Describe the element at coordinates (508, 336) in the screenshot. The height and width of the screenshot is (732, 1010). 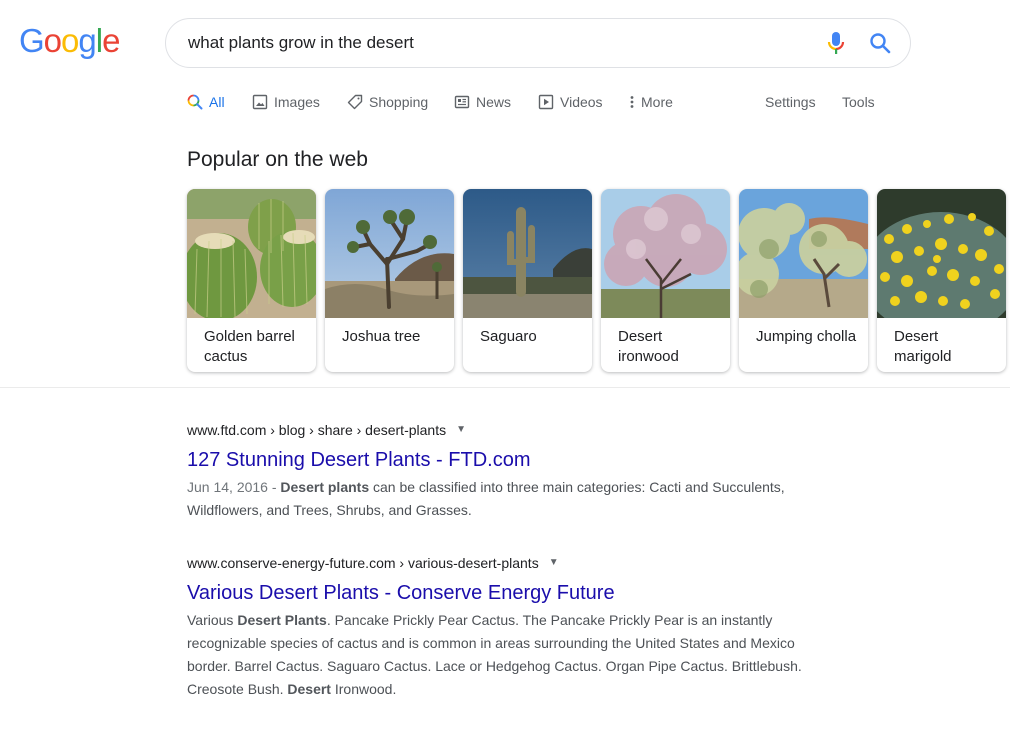
I see `card-label: Saguaro` at that location.